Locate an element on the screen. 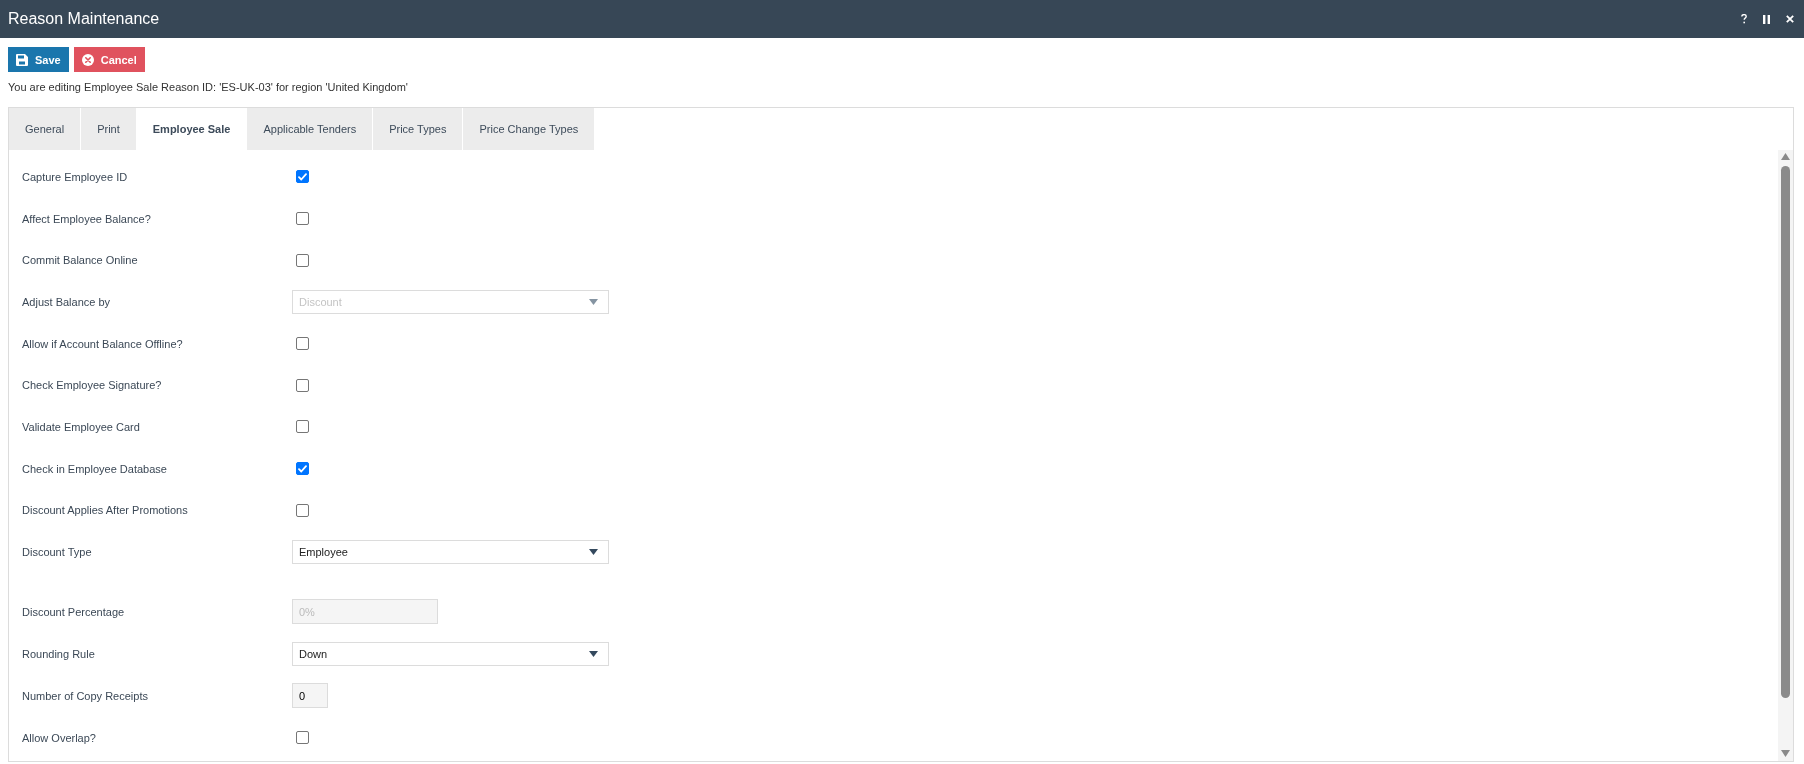  tab: Print is located at coordinates (108, 129).